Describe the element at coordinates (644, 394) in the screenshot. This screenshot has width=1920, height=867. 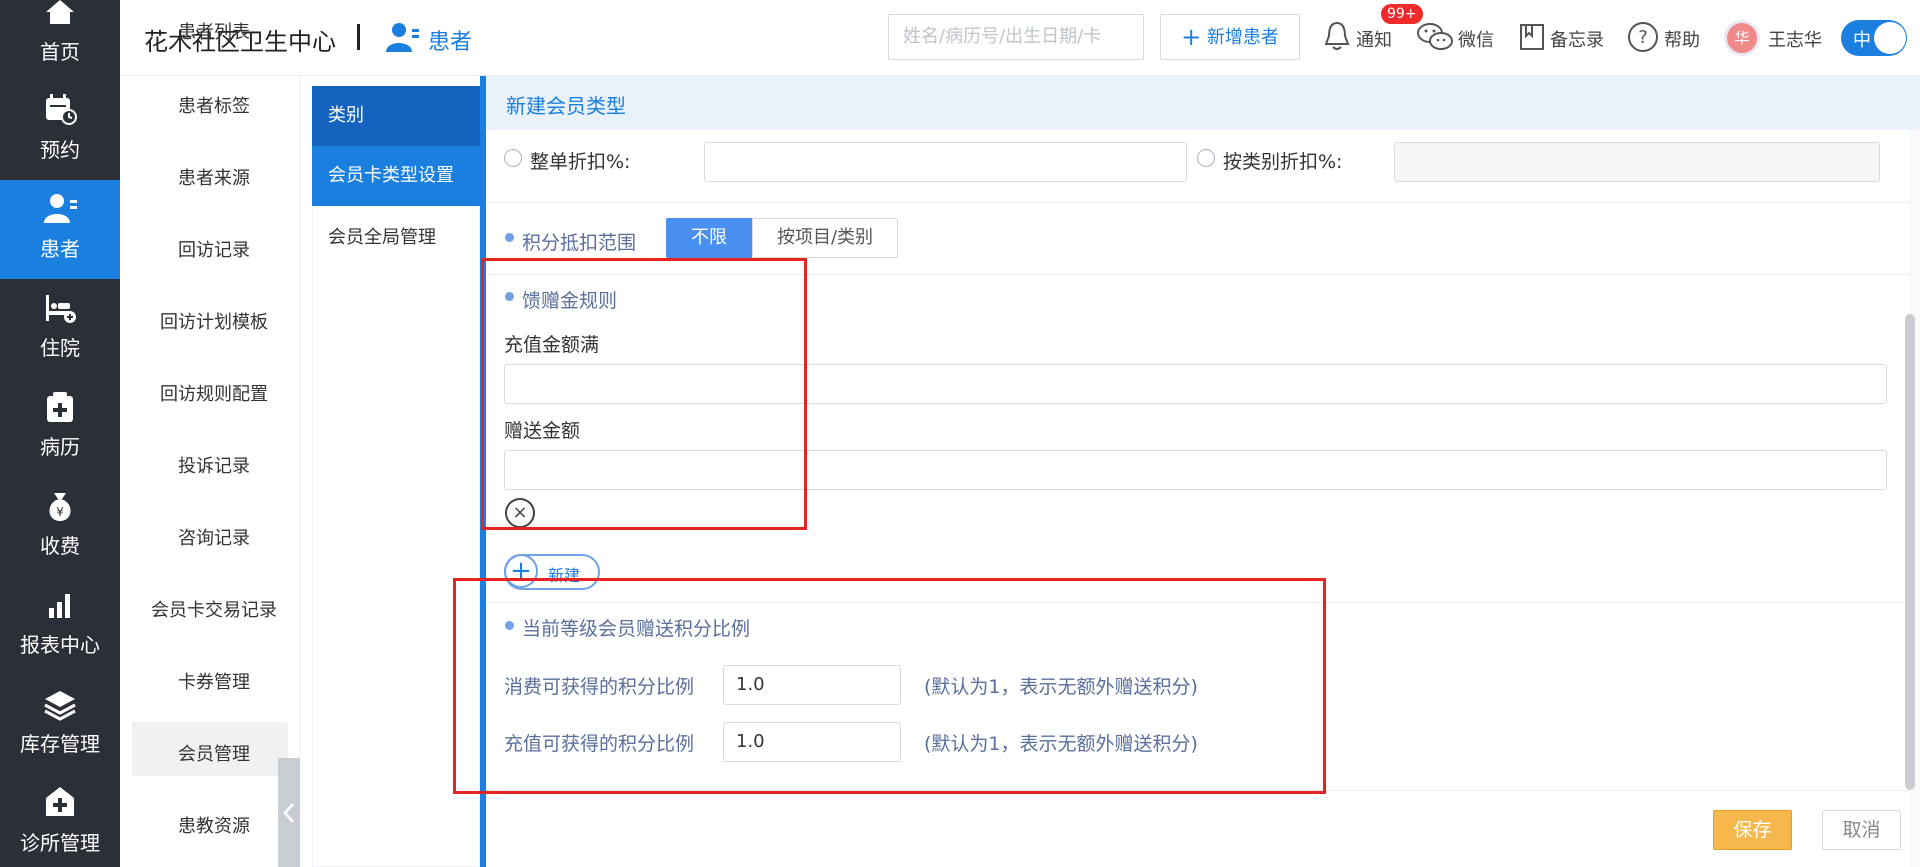
I see `annotation-box-gift-rule` at that location.